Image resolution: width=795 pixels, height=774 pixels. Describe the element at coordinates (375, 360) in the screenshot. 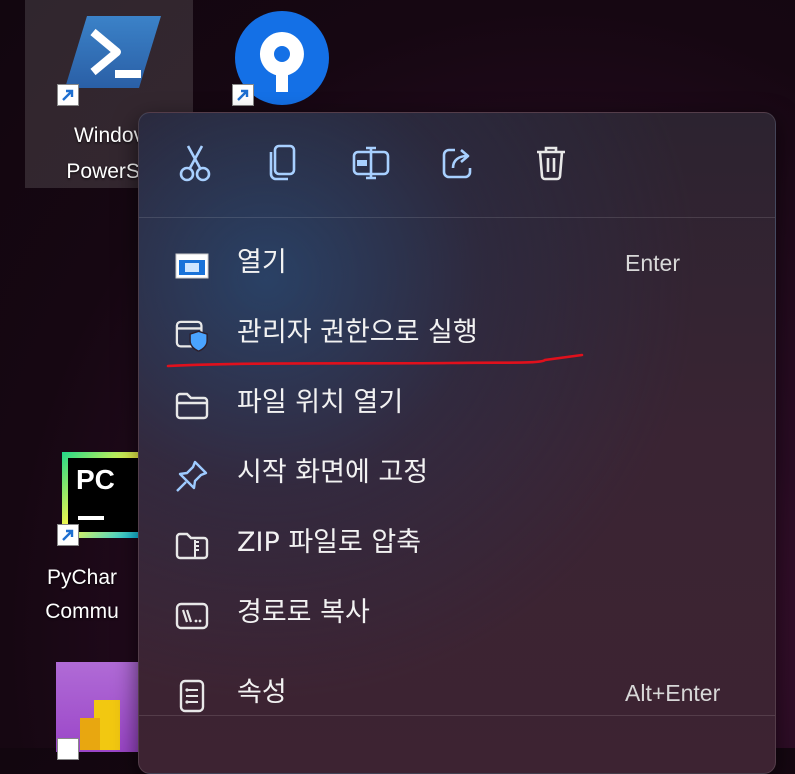

I see `red-underline-annotation` at that location.